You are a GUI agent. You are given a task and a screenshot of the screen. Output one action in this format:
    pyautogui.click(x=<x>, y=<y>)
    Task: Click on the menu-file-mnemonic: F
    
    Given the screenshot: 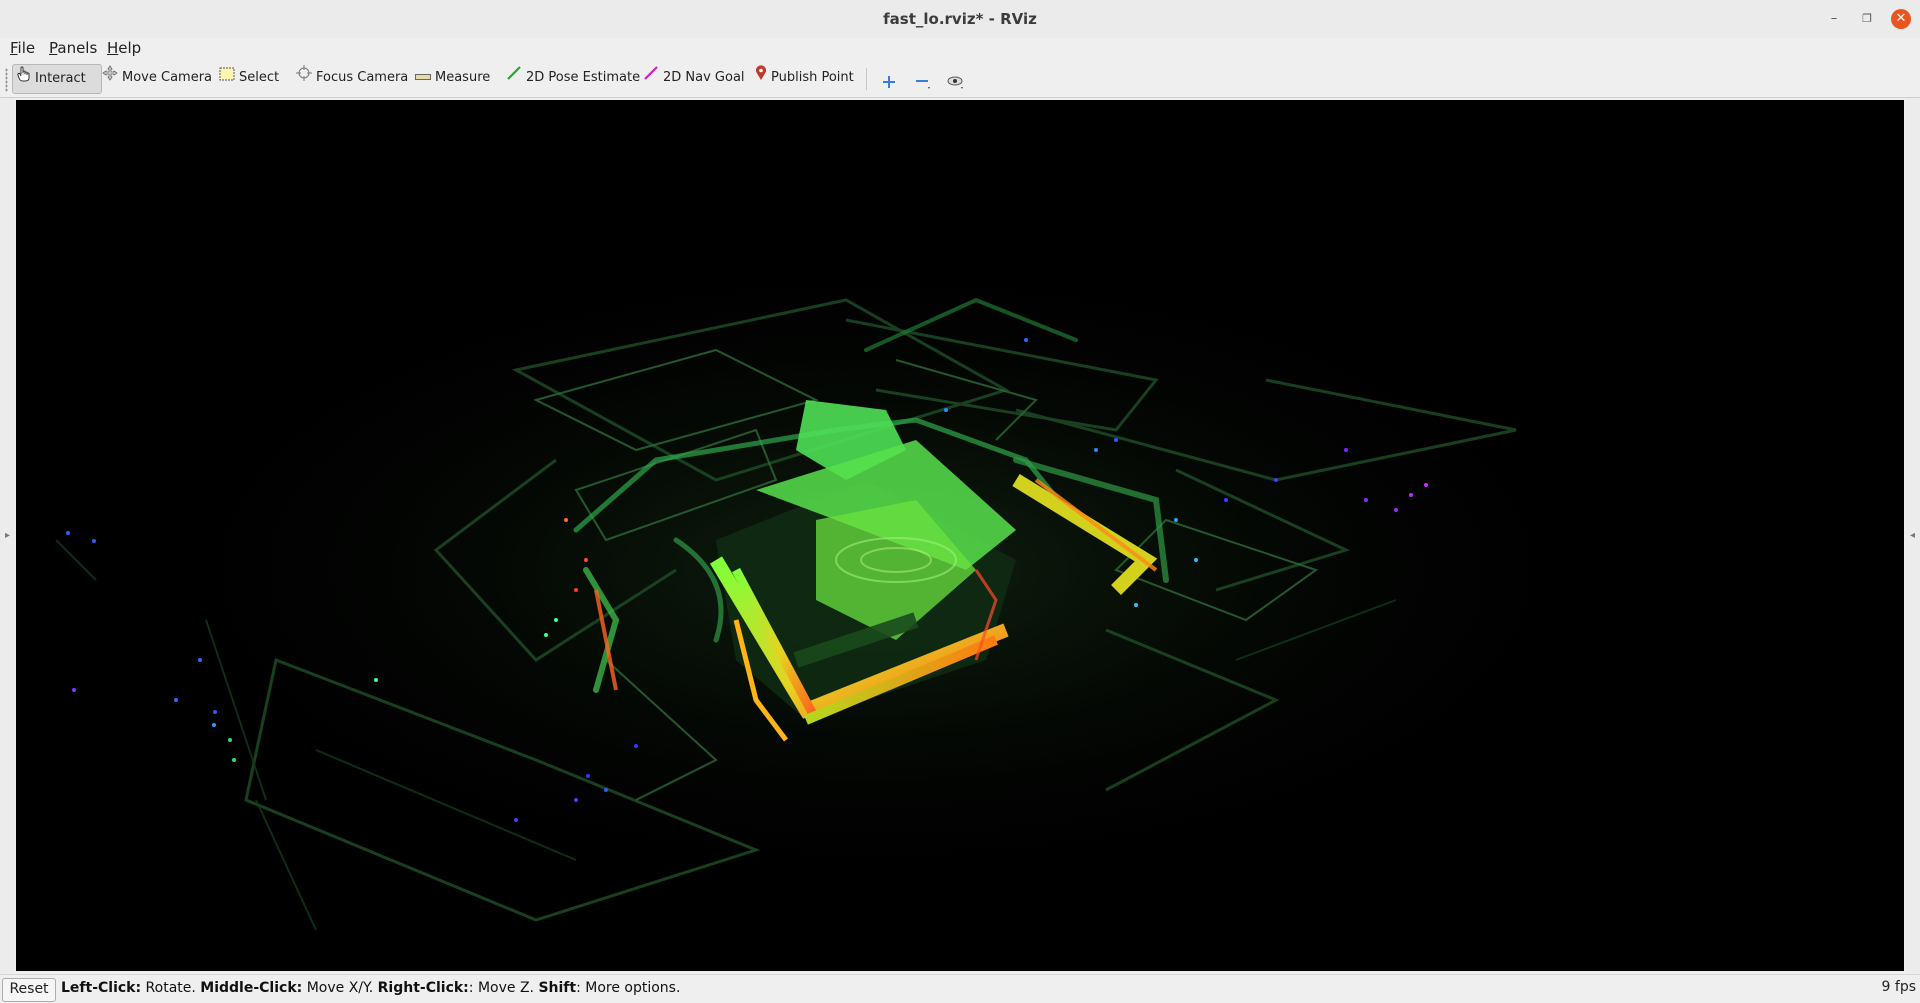 What is the action you would take?
    pyautogui.click(x=14, y=48)
    